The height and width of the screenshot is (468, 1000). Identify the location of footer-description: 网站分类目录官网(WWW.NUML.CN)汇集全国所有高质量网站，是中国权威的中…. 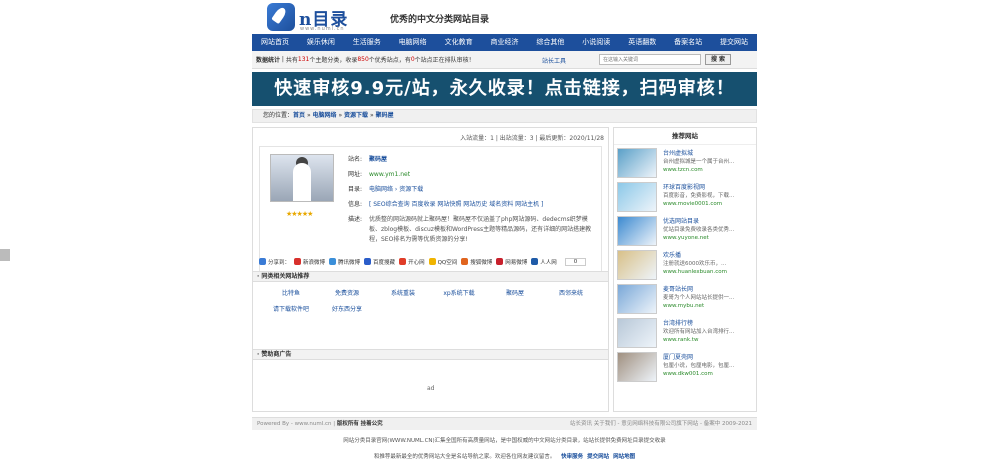
(504, 441).